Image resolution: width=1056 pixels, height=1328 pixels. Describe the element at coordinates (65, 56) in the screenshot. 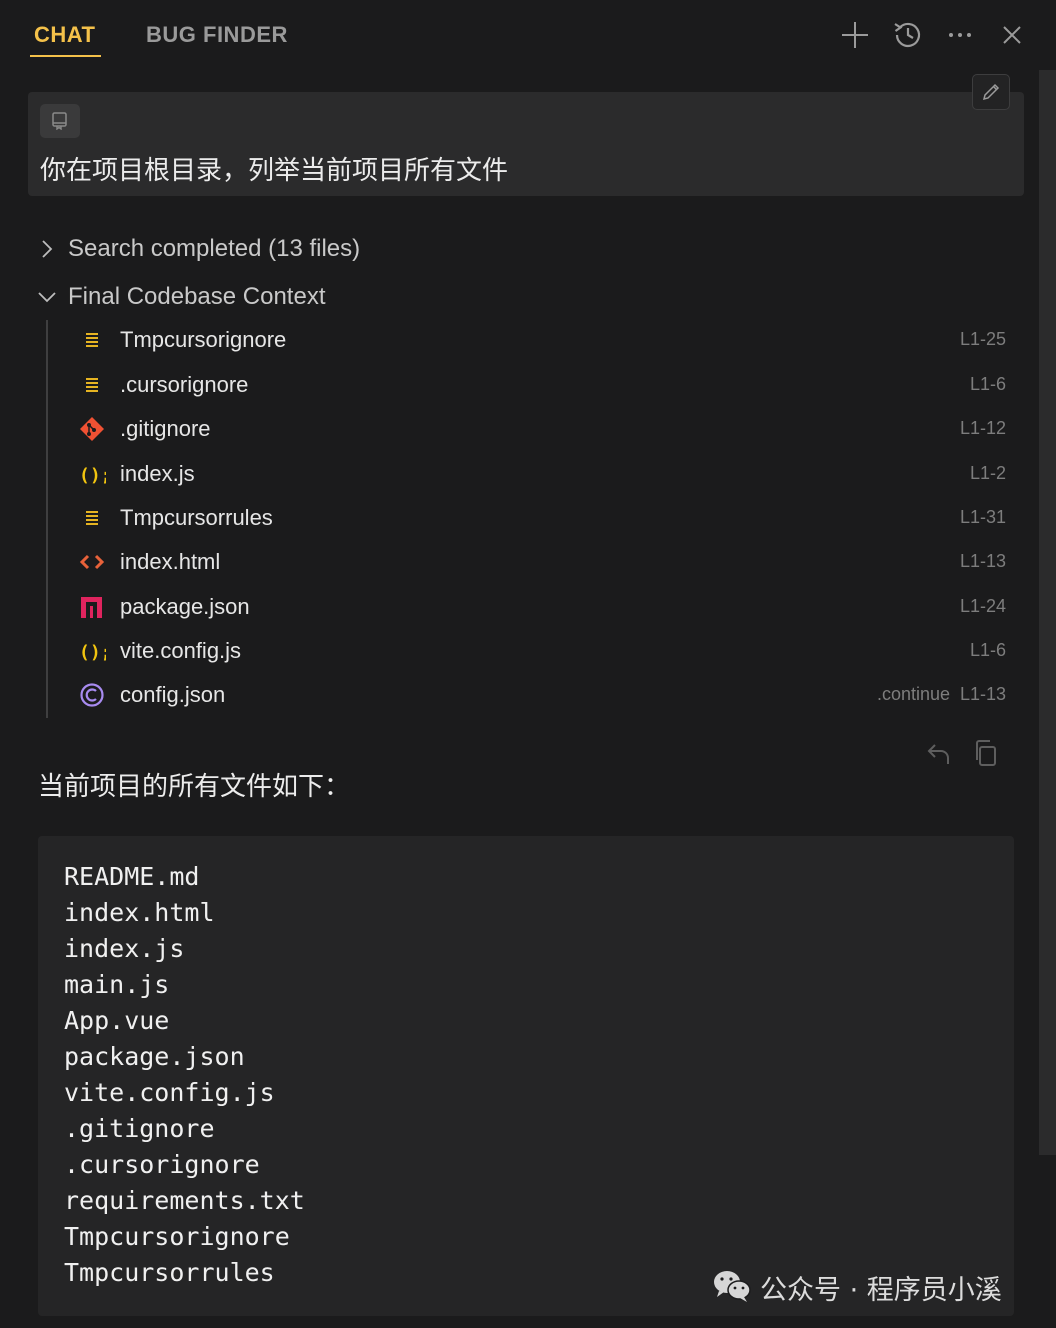

I see `active-tab-indicator` at that location.